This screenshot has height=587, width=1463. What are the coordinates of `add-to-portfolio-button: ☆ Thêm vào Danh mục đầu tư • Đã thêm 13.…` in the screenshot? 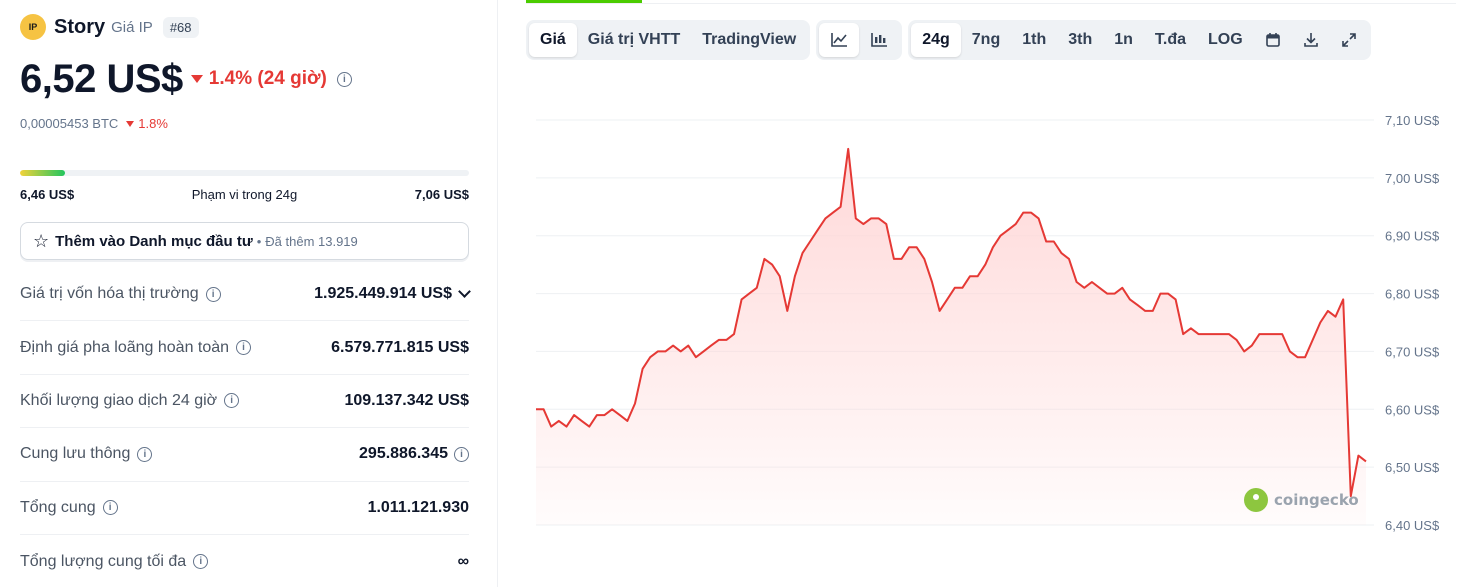 It's located at (244, 241).